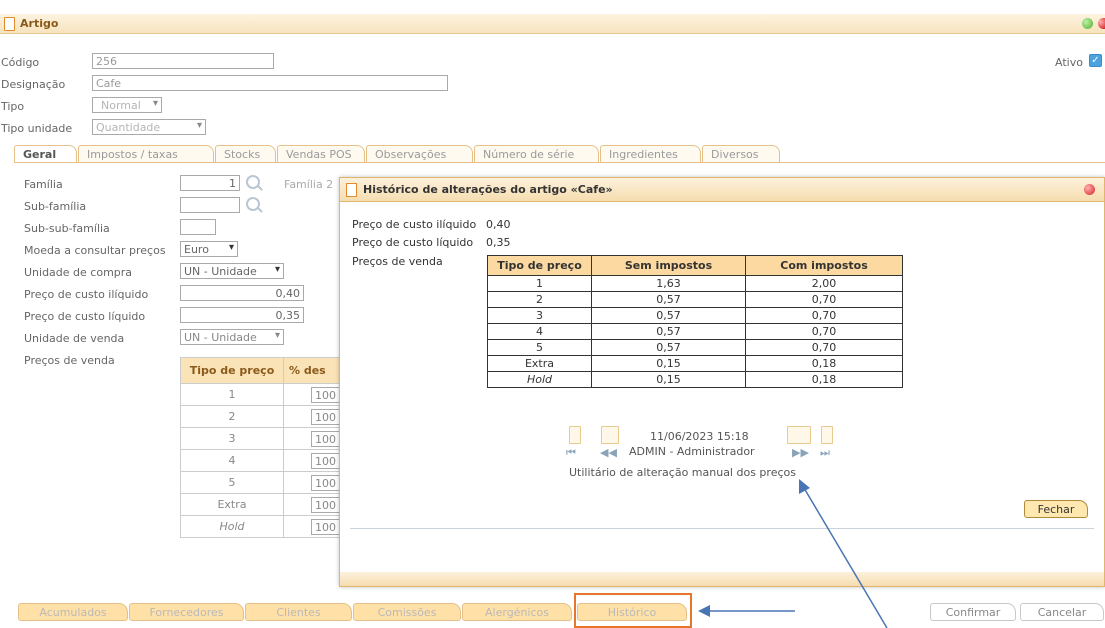 This screenshot has height=628, width=1105. I want to click on annotation-arrowhead-left, so click(704, 611).